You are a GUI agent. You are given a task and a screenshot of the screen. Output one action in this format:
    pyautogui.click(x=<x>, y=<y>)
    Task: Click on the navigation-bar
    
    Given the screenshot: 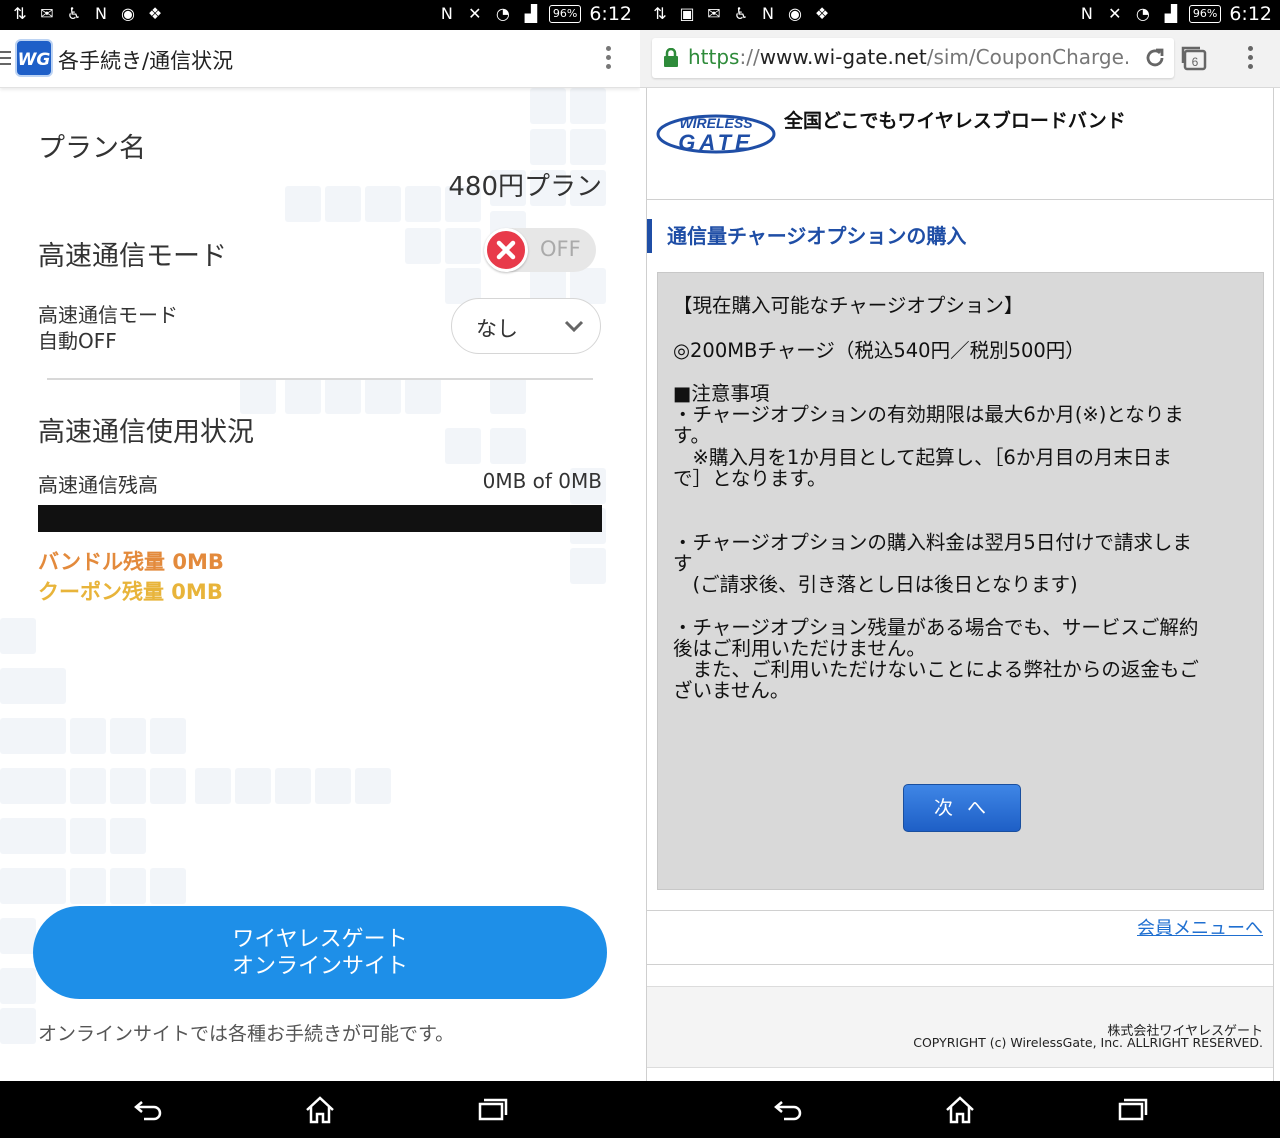 What is the action you would take?
    pyautogui.click(x=960, y=1109)
    